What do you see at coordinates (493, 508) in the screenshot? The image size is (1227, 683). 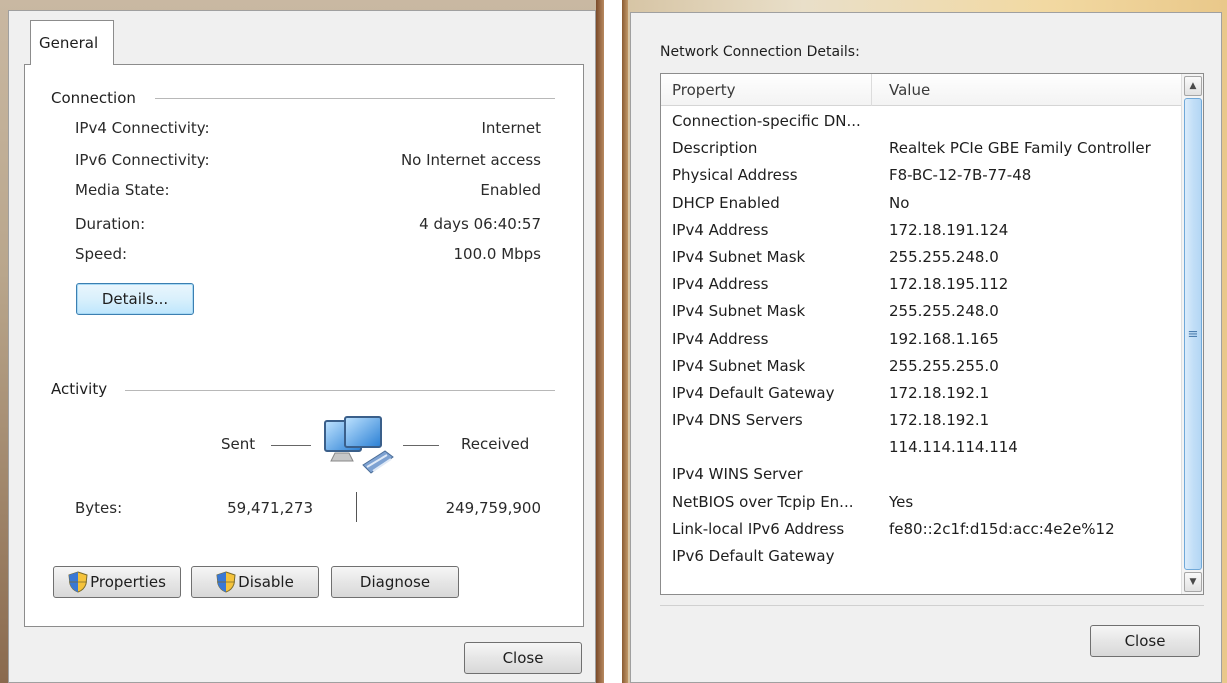 I see `bytes-received-value: 249,759,900` at bounding box center [493, 508].